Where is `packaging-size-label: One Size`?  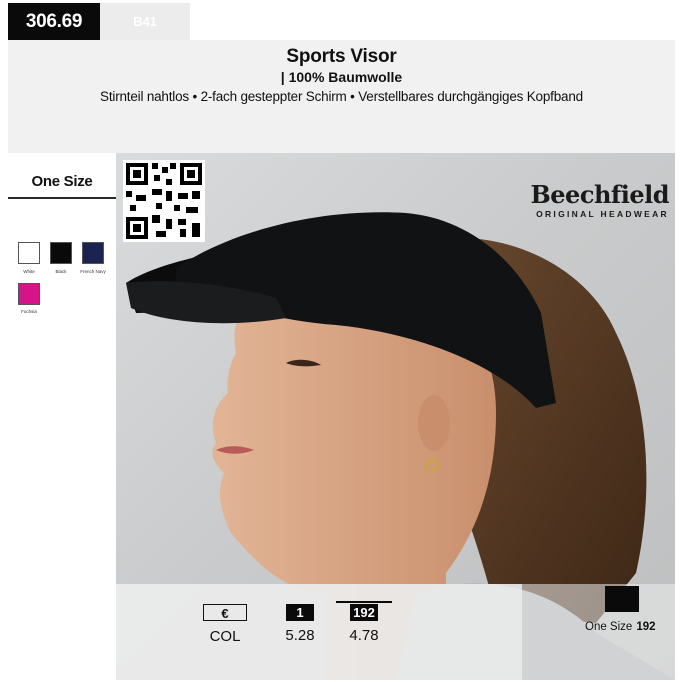
packaging-size-label: One Size is located at coordinates (609, 627).